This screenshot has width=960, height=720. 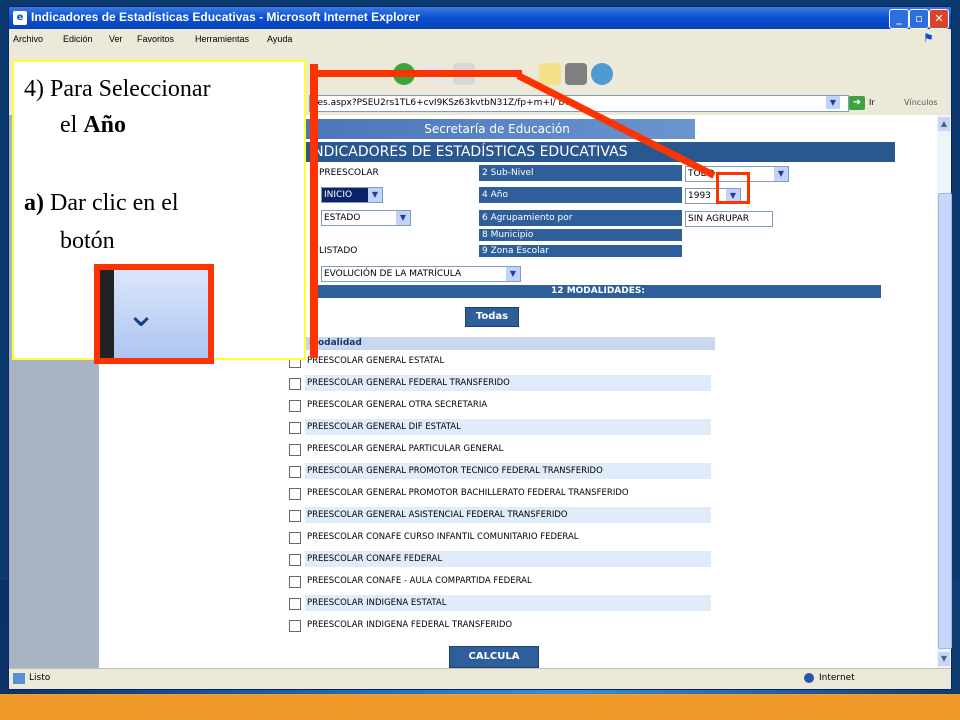 What do you see at coordinates (494, 657) in the screenshot?
I see `calcula-button: CALCULA` at bounding box center [494, 657].